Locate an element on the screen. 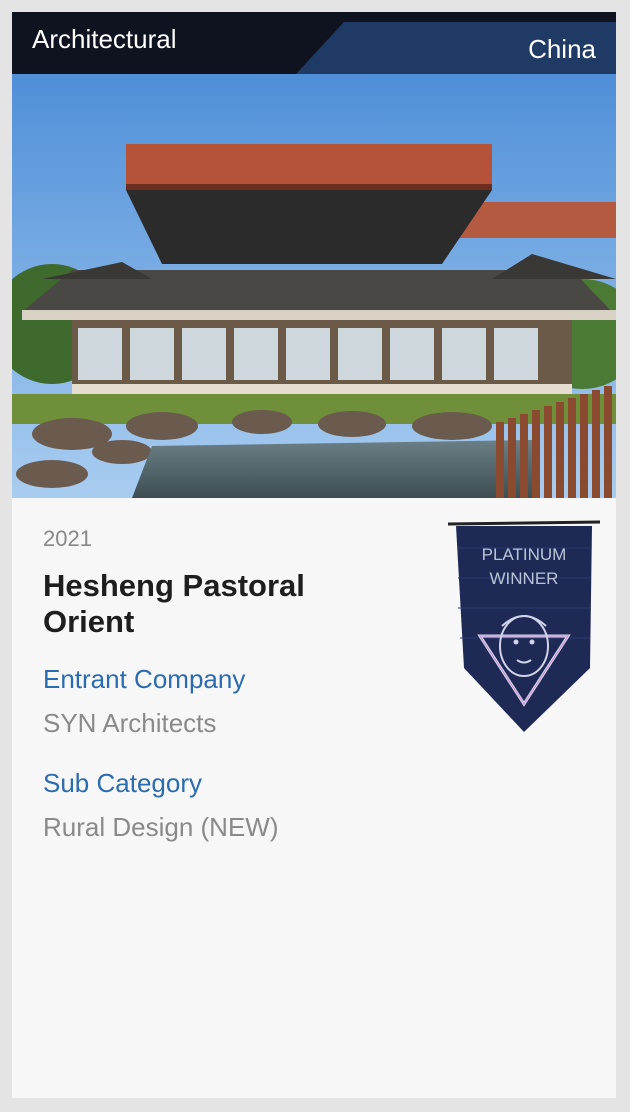 The height and width of the screenshot is (1112, 630). entrant-company-value: SYN Architects is located at coordinates (130, 723).